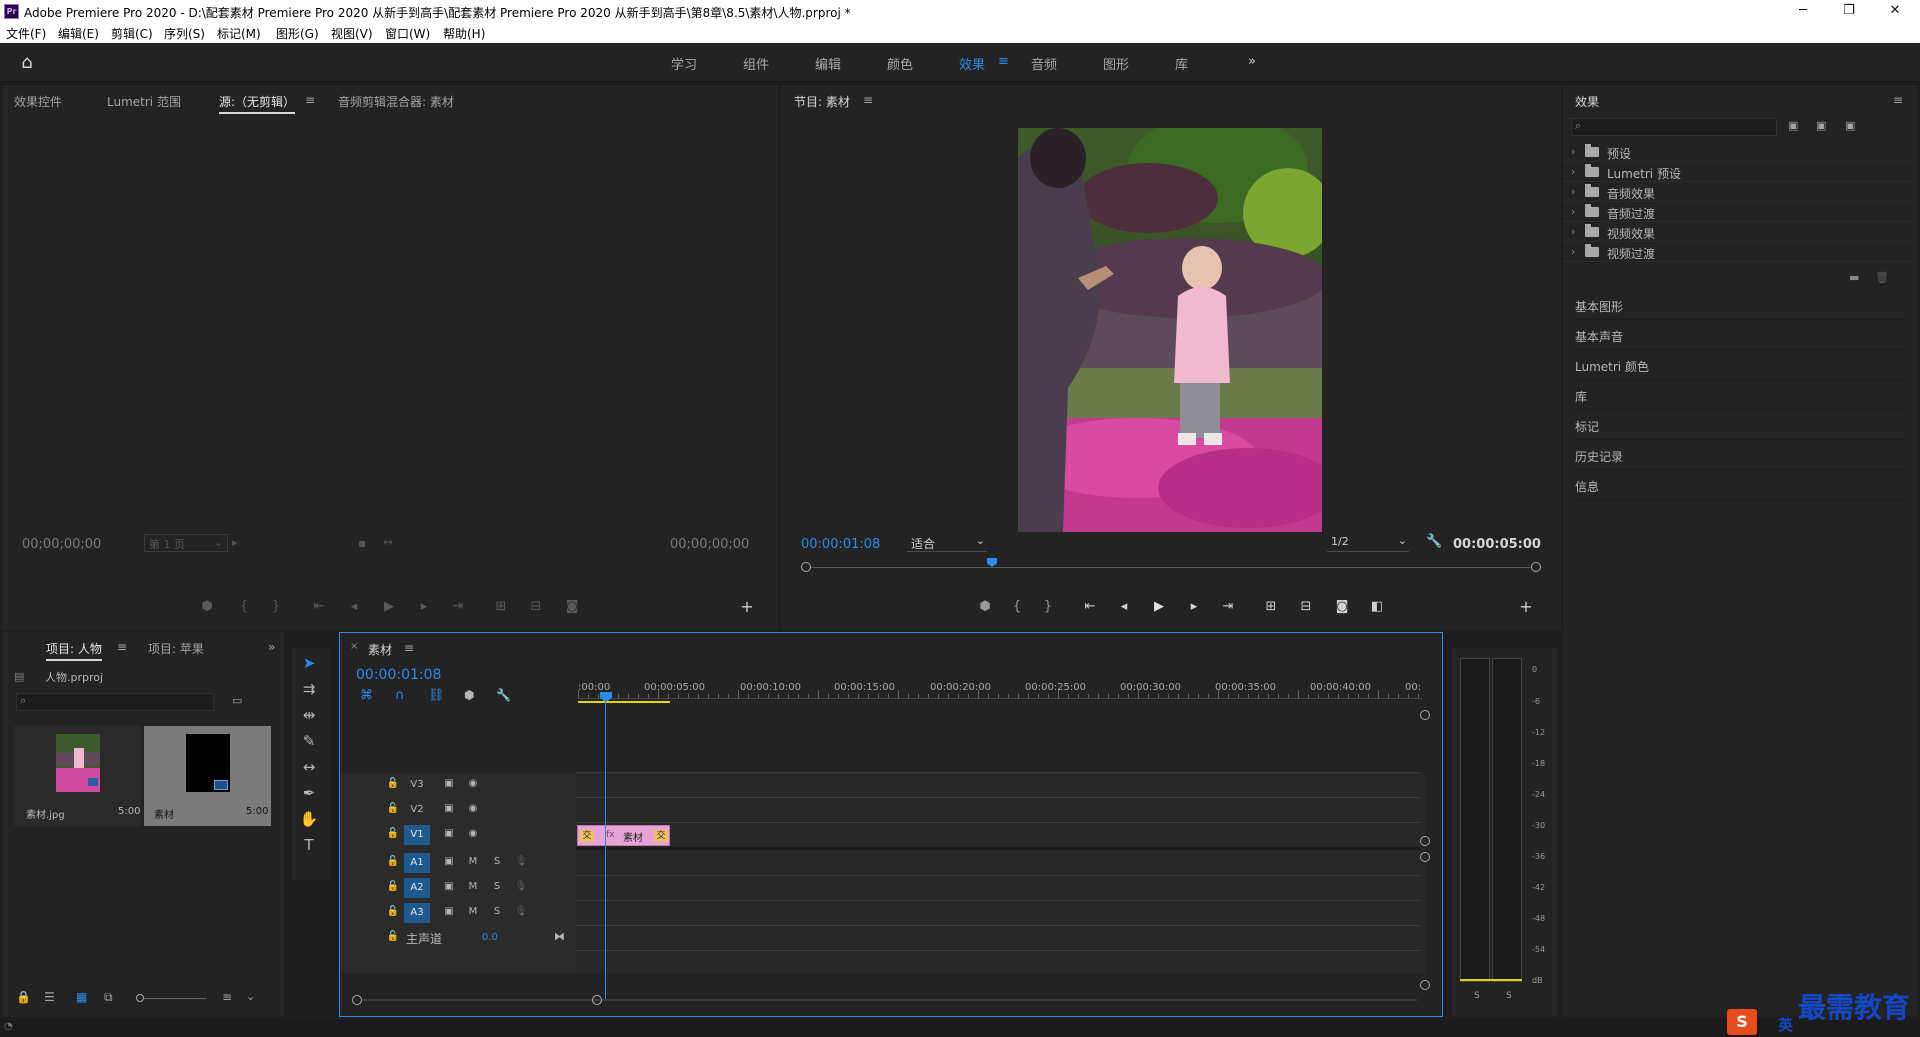 This screenshot has height=1037, width=1920. What do you see at coordinates (840, 544) in the screenshot?
I see `program-playhead-timecode: 00:00:01:08` at bounding box center [840, 544].